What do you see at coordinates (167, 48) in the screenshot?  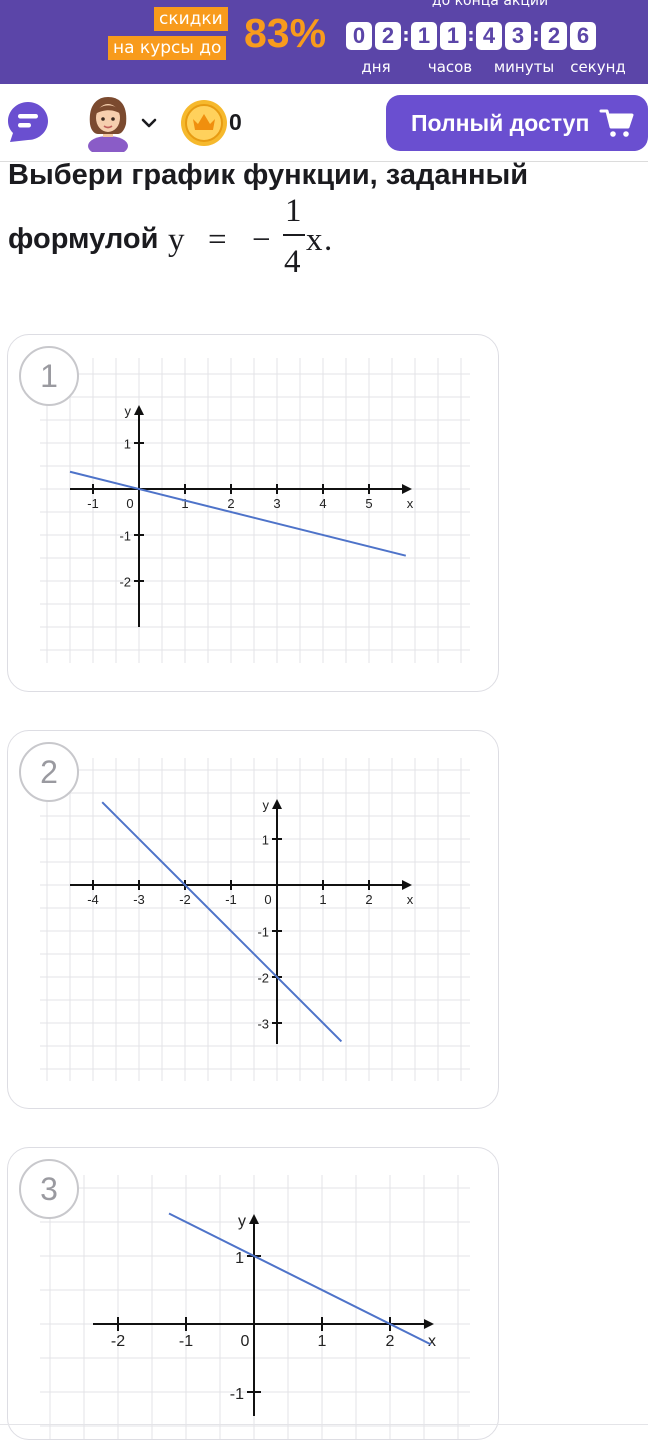 I see `promo-tag-courses: на курсы до` at bounding box center [167, 48].